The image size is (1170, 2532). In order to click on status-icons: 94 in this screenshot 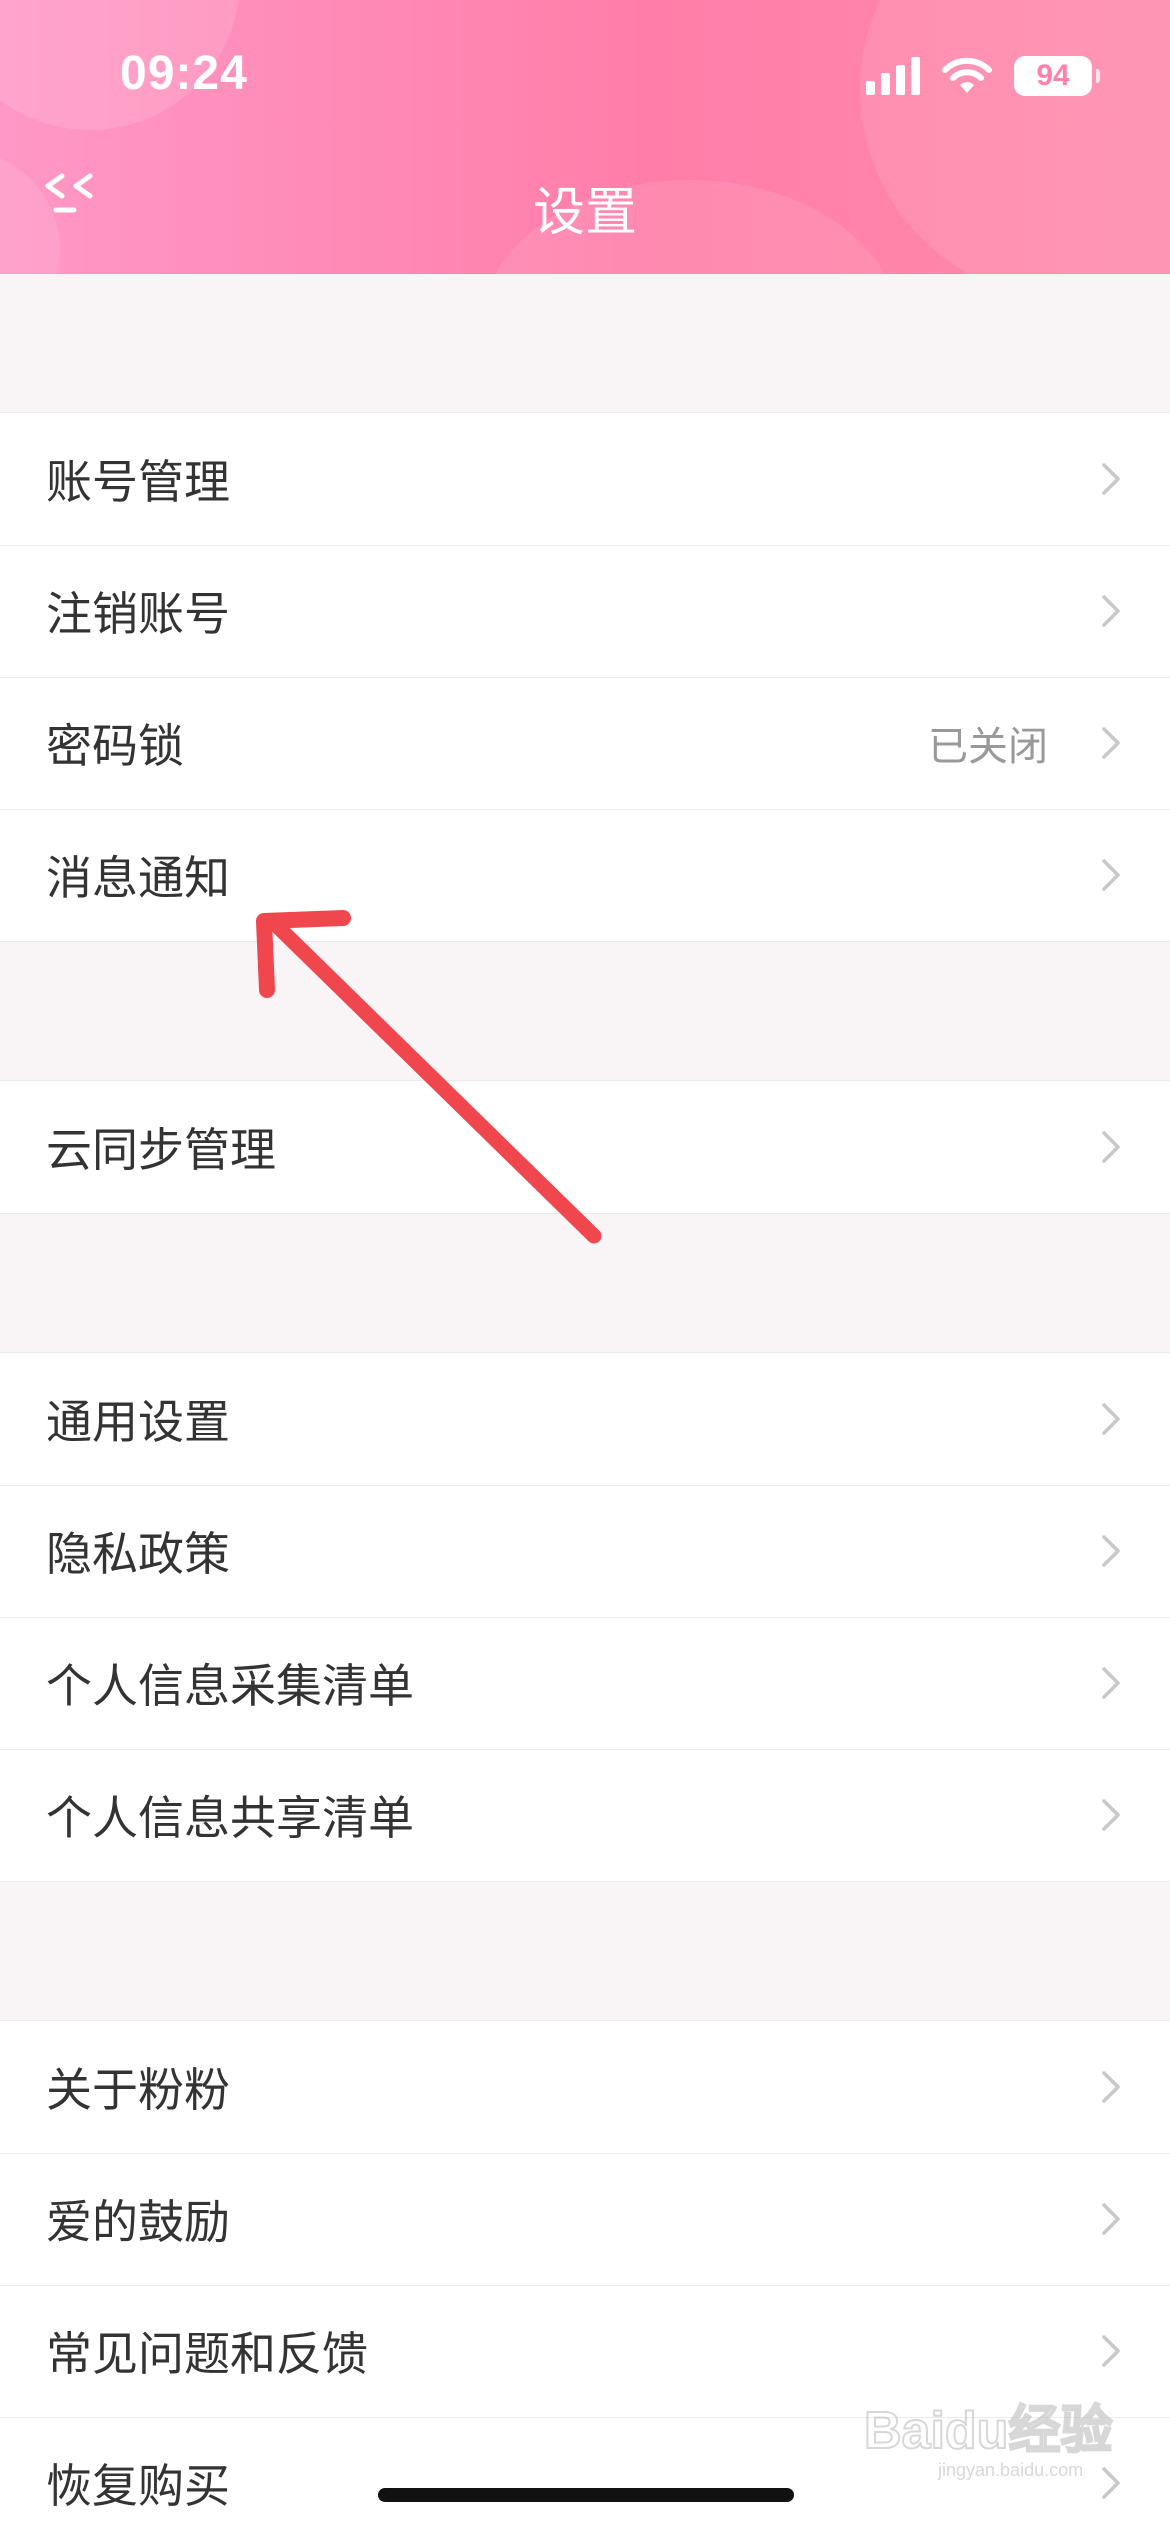, I will do `click(983, 76)`.